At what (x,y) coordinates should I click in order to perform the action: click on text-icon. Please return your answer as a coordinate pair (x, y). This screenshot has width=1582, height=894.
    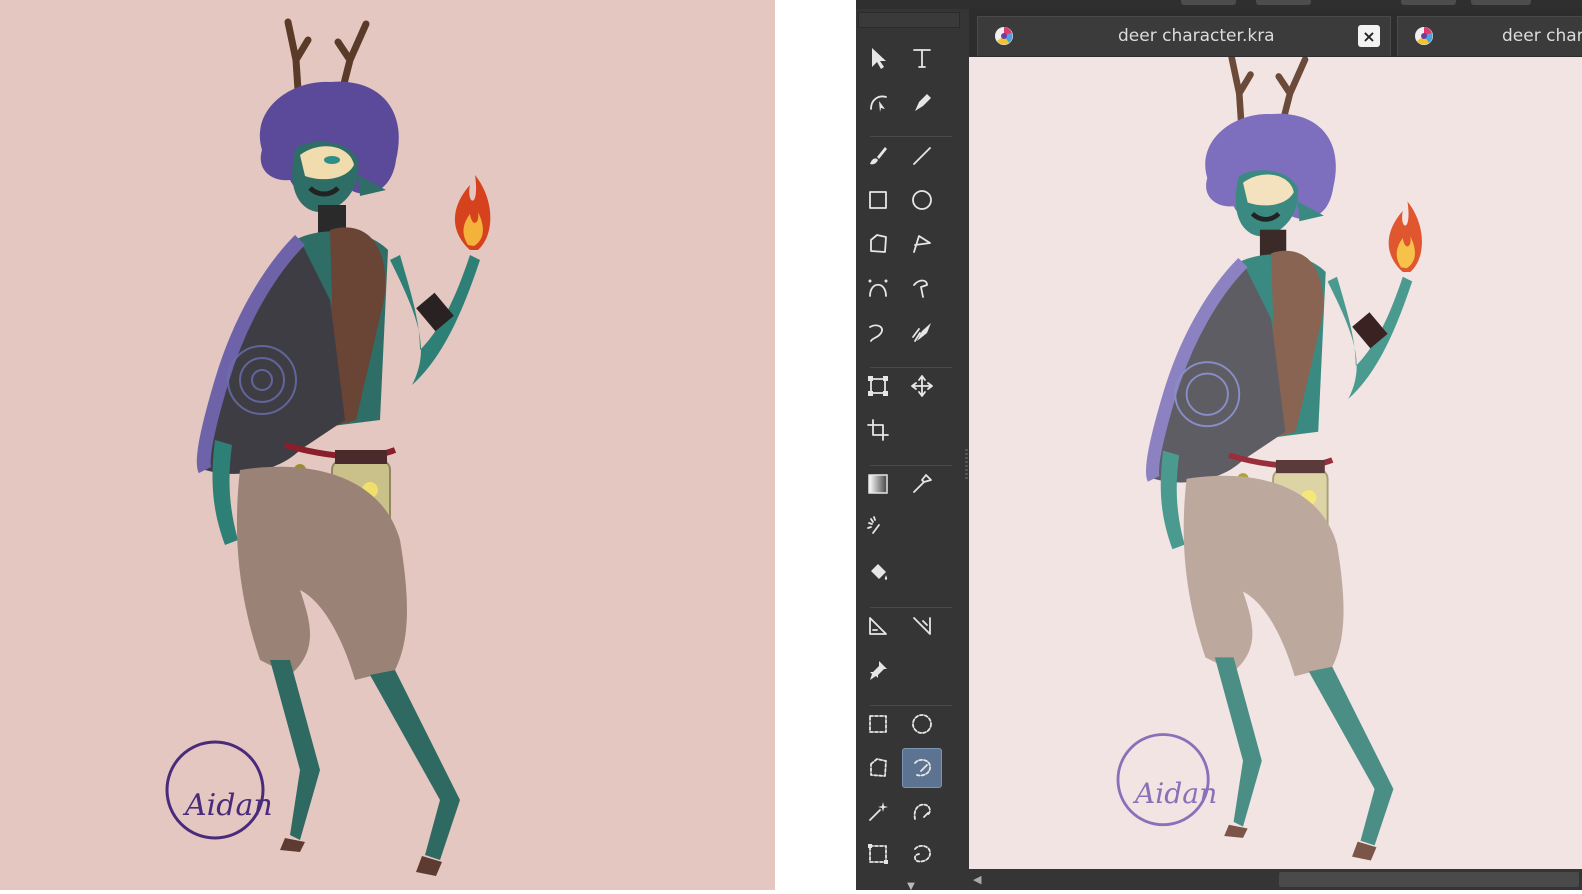
    Looking at the image, I should click on (922, 58).